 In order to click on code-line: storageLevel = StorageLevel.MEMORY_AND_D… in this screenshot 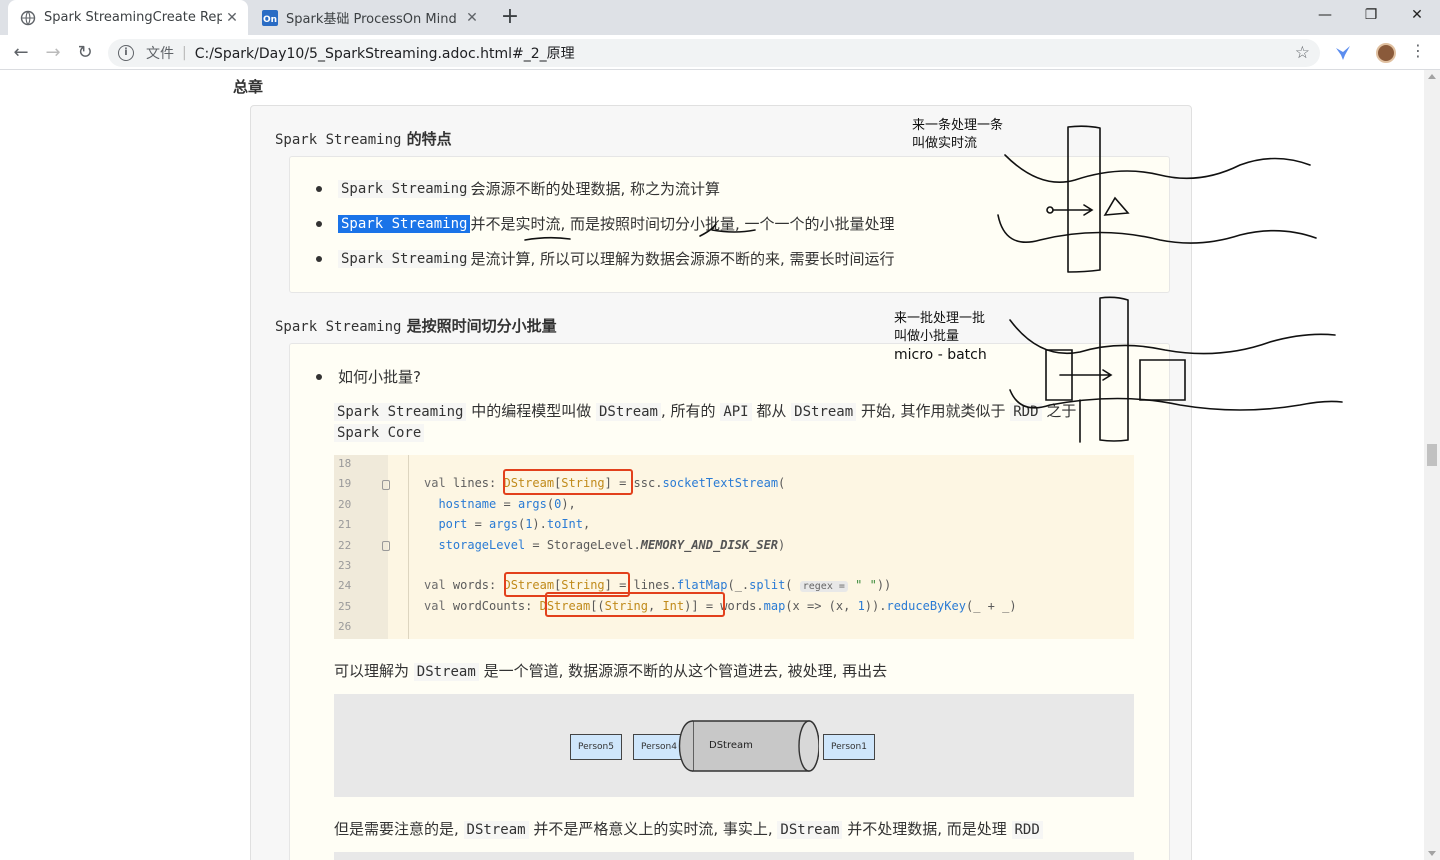, I will do `click(612, 545)`.